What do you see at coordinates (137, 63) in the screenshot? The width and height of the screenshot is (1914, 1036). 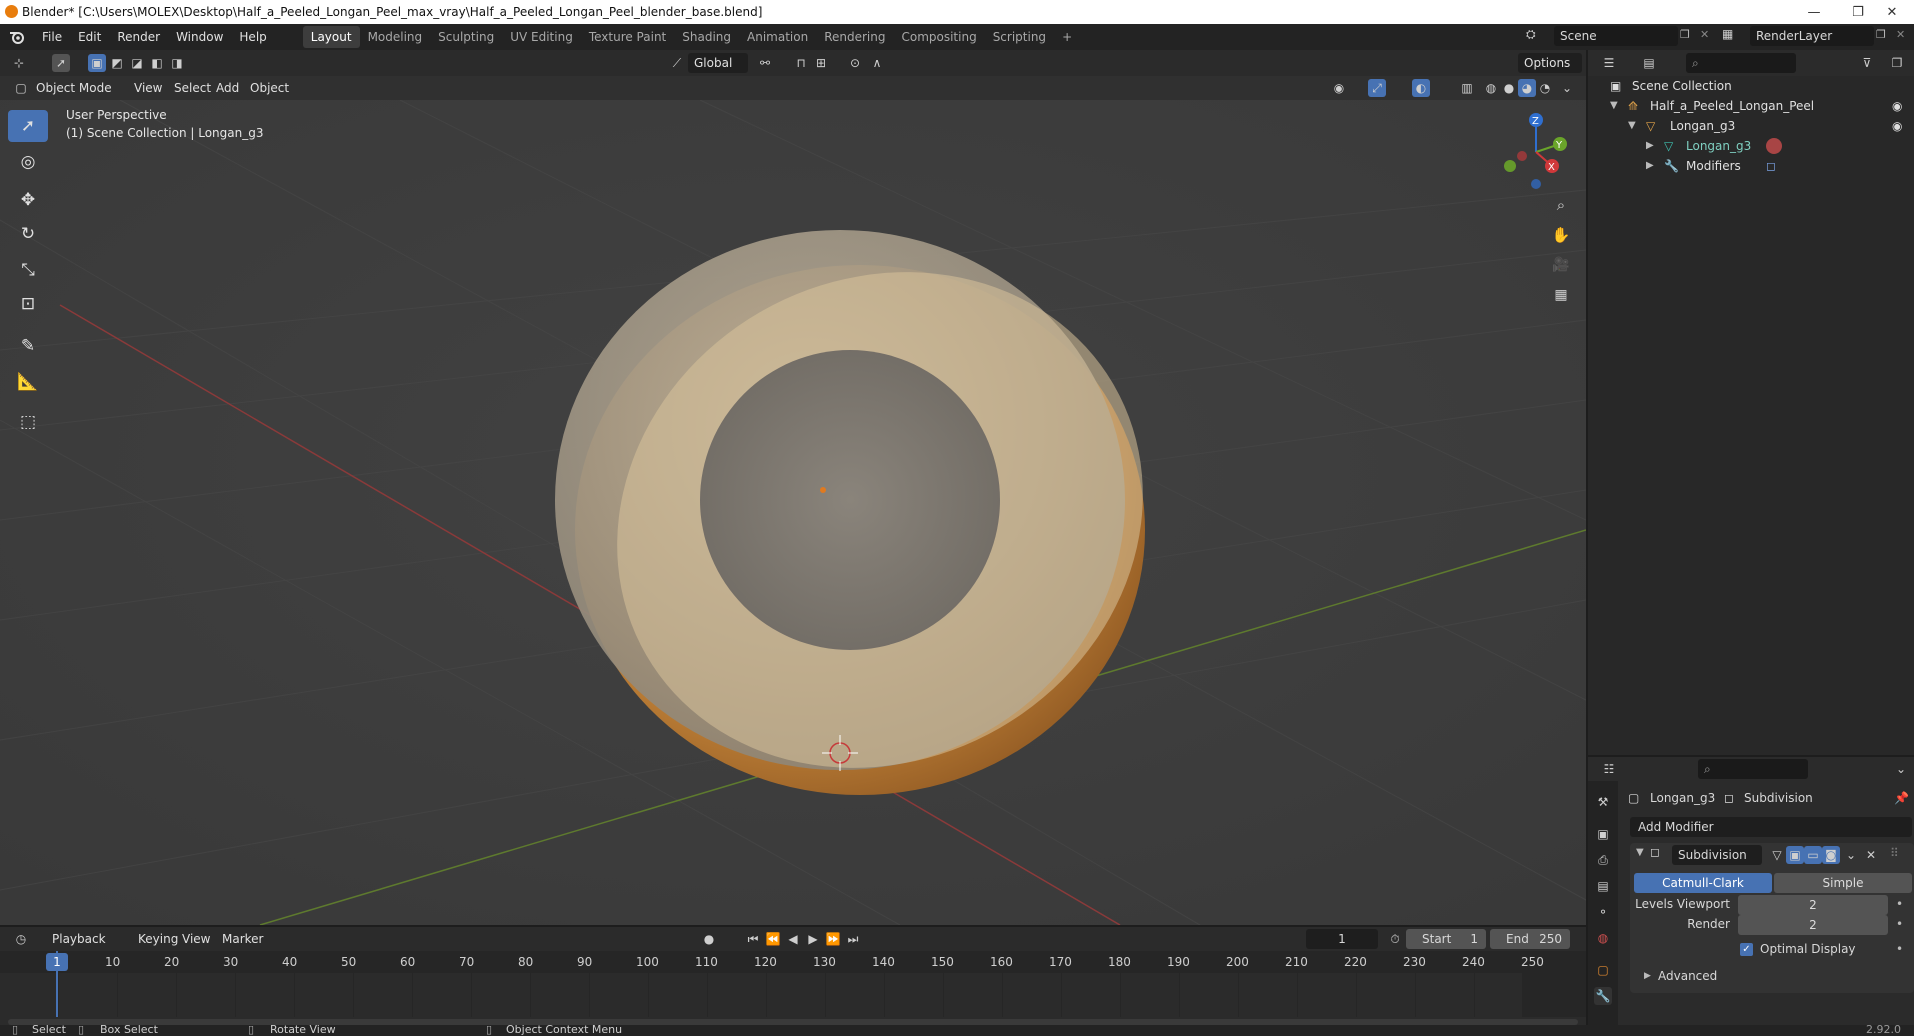 I see `select-mode-subtract-icon: ◪` at bounding box center [137, 63].